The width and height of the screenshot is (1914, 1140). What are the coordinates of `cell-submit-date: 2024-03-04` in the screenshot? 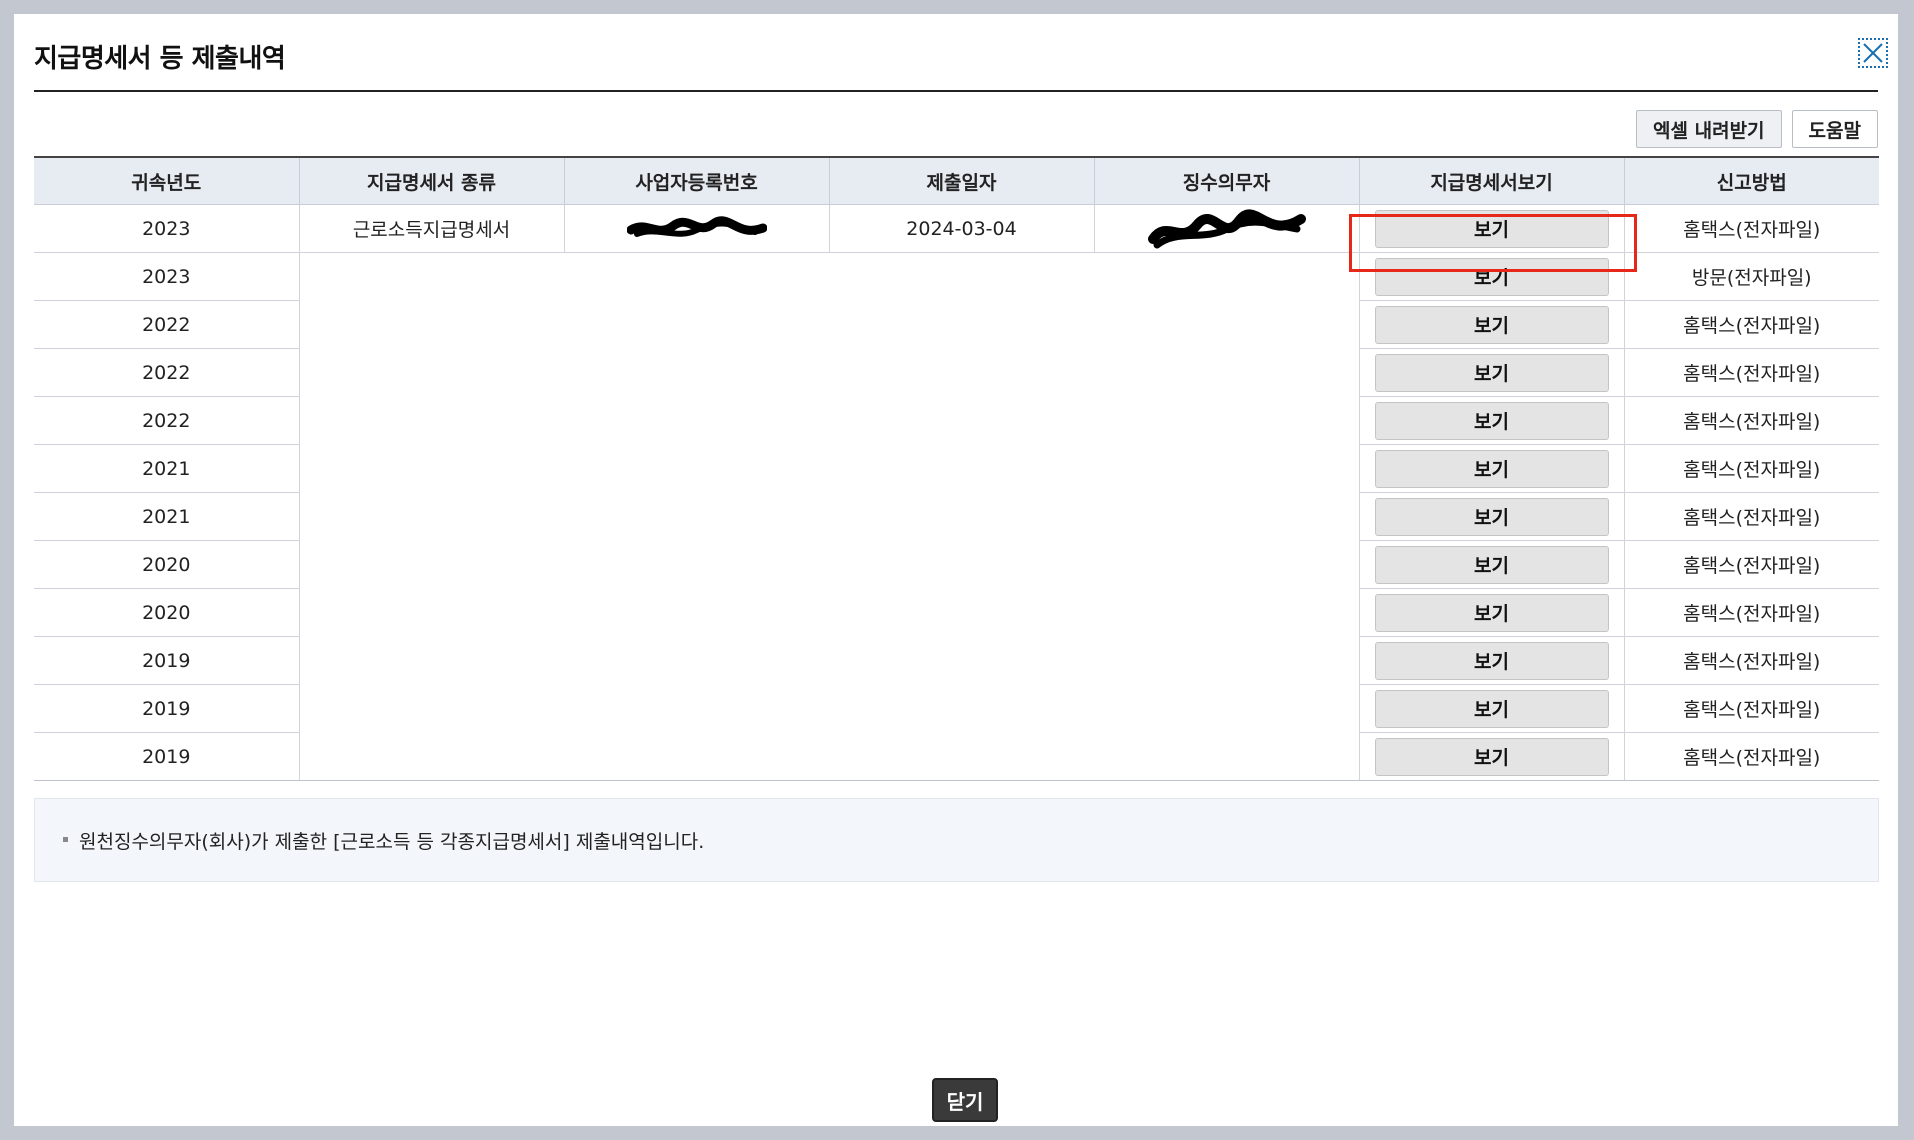 It's located at (961, 228).